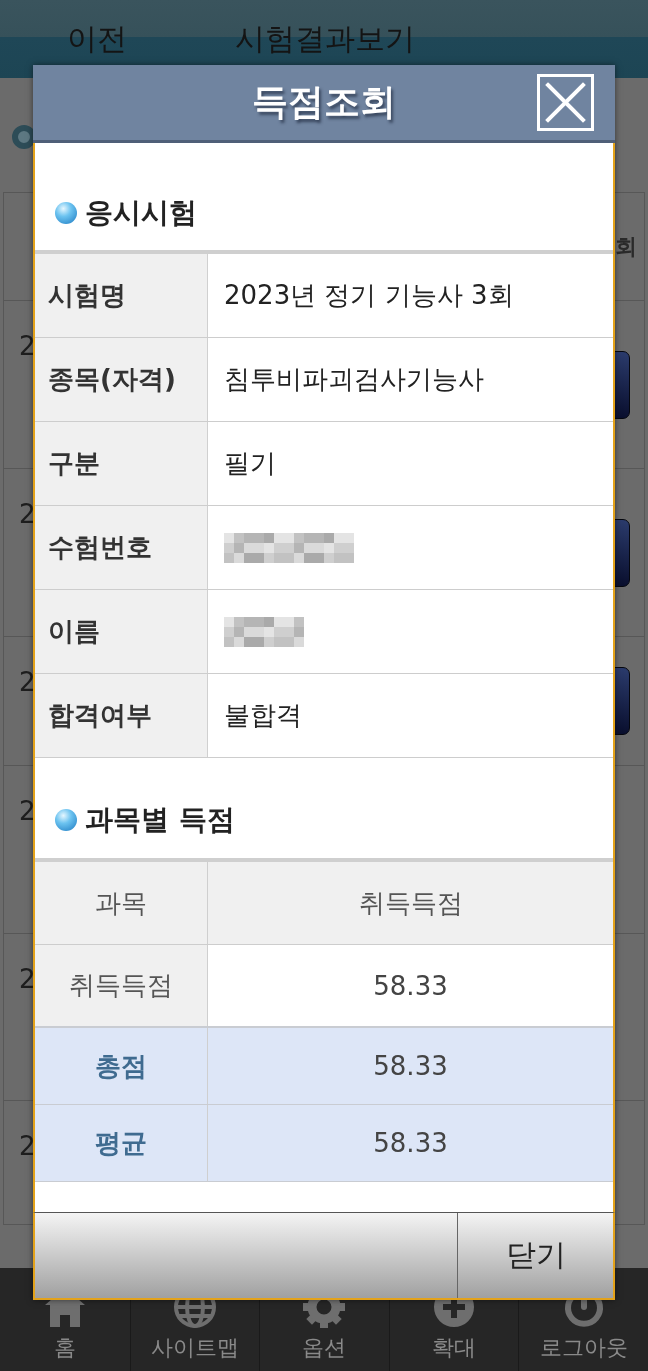 The height and width of the screenshot is (1371, 648). I want to click on summary-label: 평균, so click(121, 1143).